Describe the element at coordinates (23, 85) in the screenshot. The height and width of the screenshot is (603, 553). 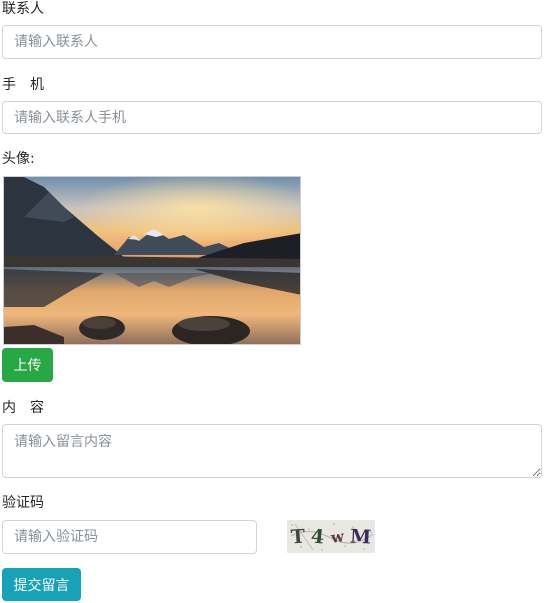
I see `phone-label: 手 机` at that location.